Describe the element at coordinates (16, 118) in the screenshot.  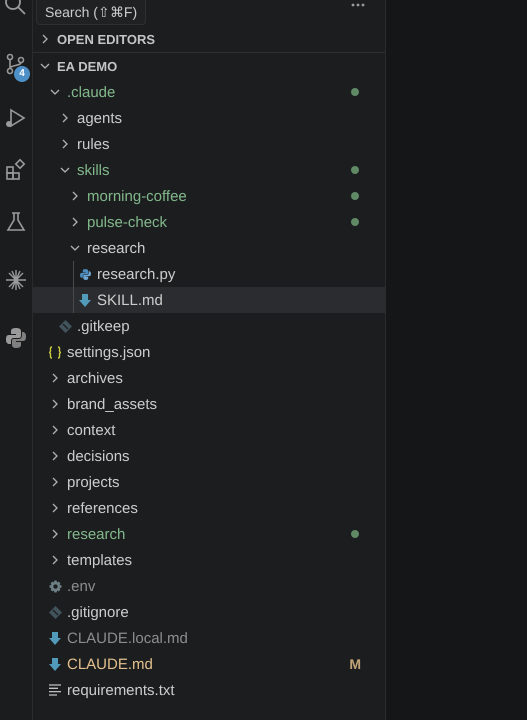
I see `run-debug-icon` at that location.